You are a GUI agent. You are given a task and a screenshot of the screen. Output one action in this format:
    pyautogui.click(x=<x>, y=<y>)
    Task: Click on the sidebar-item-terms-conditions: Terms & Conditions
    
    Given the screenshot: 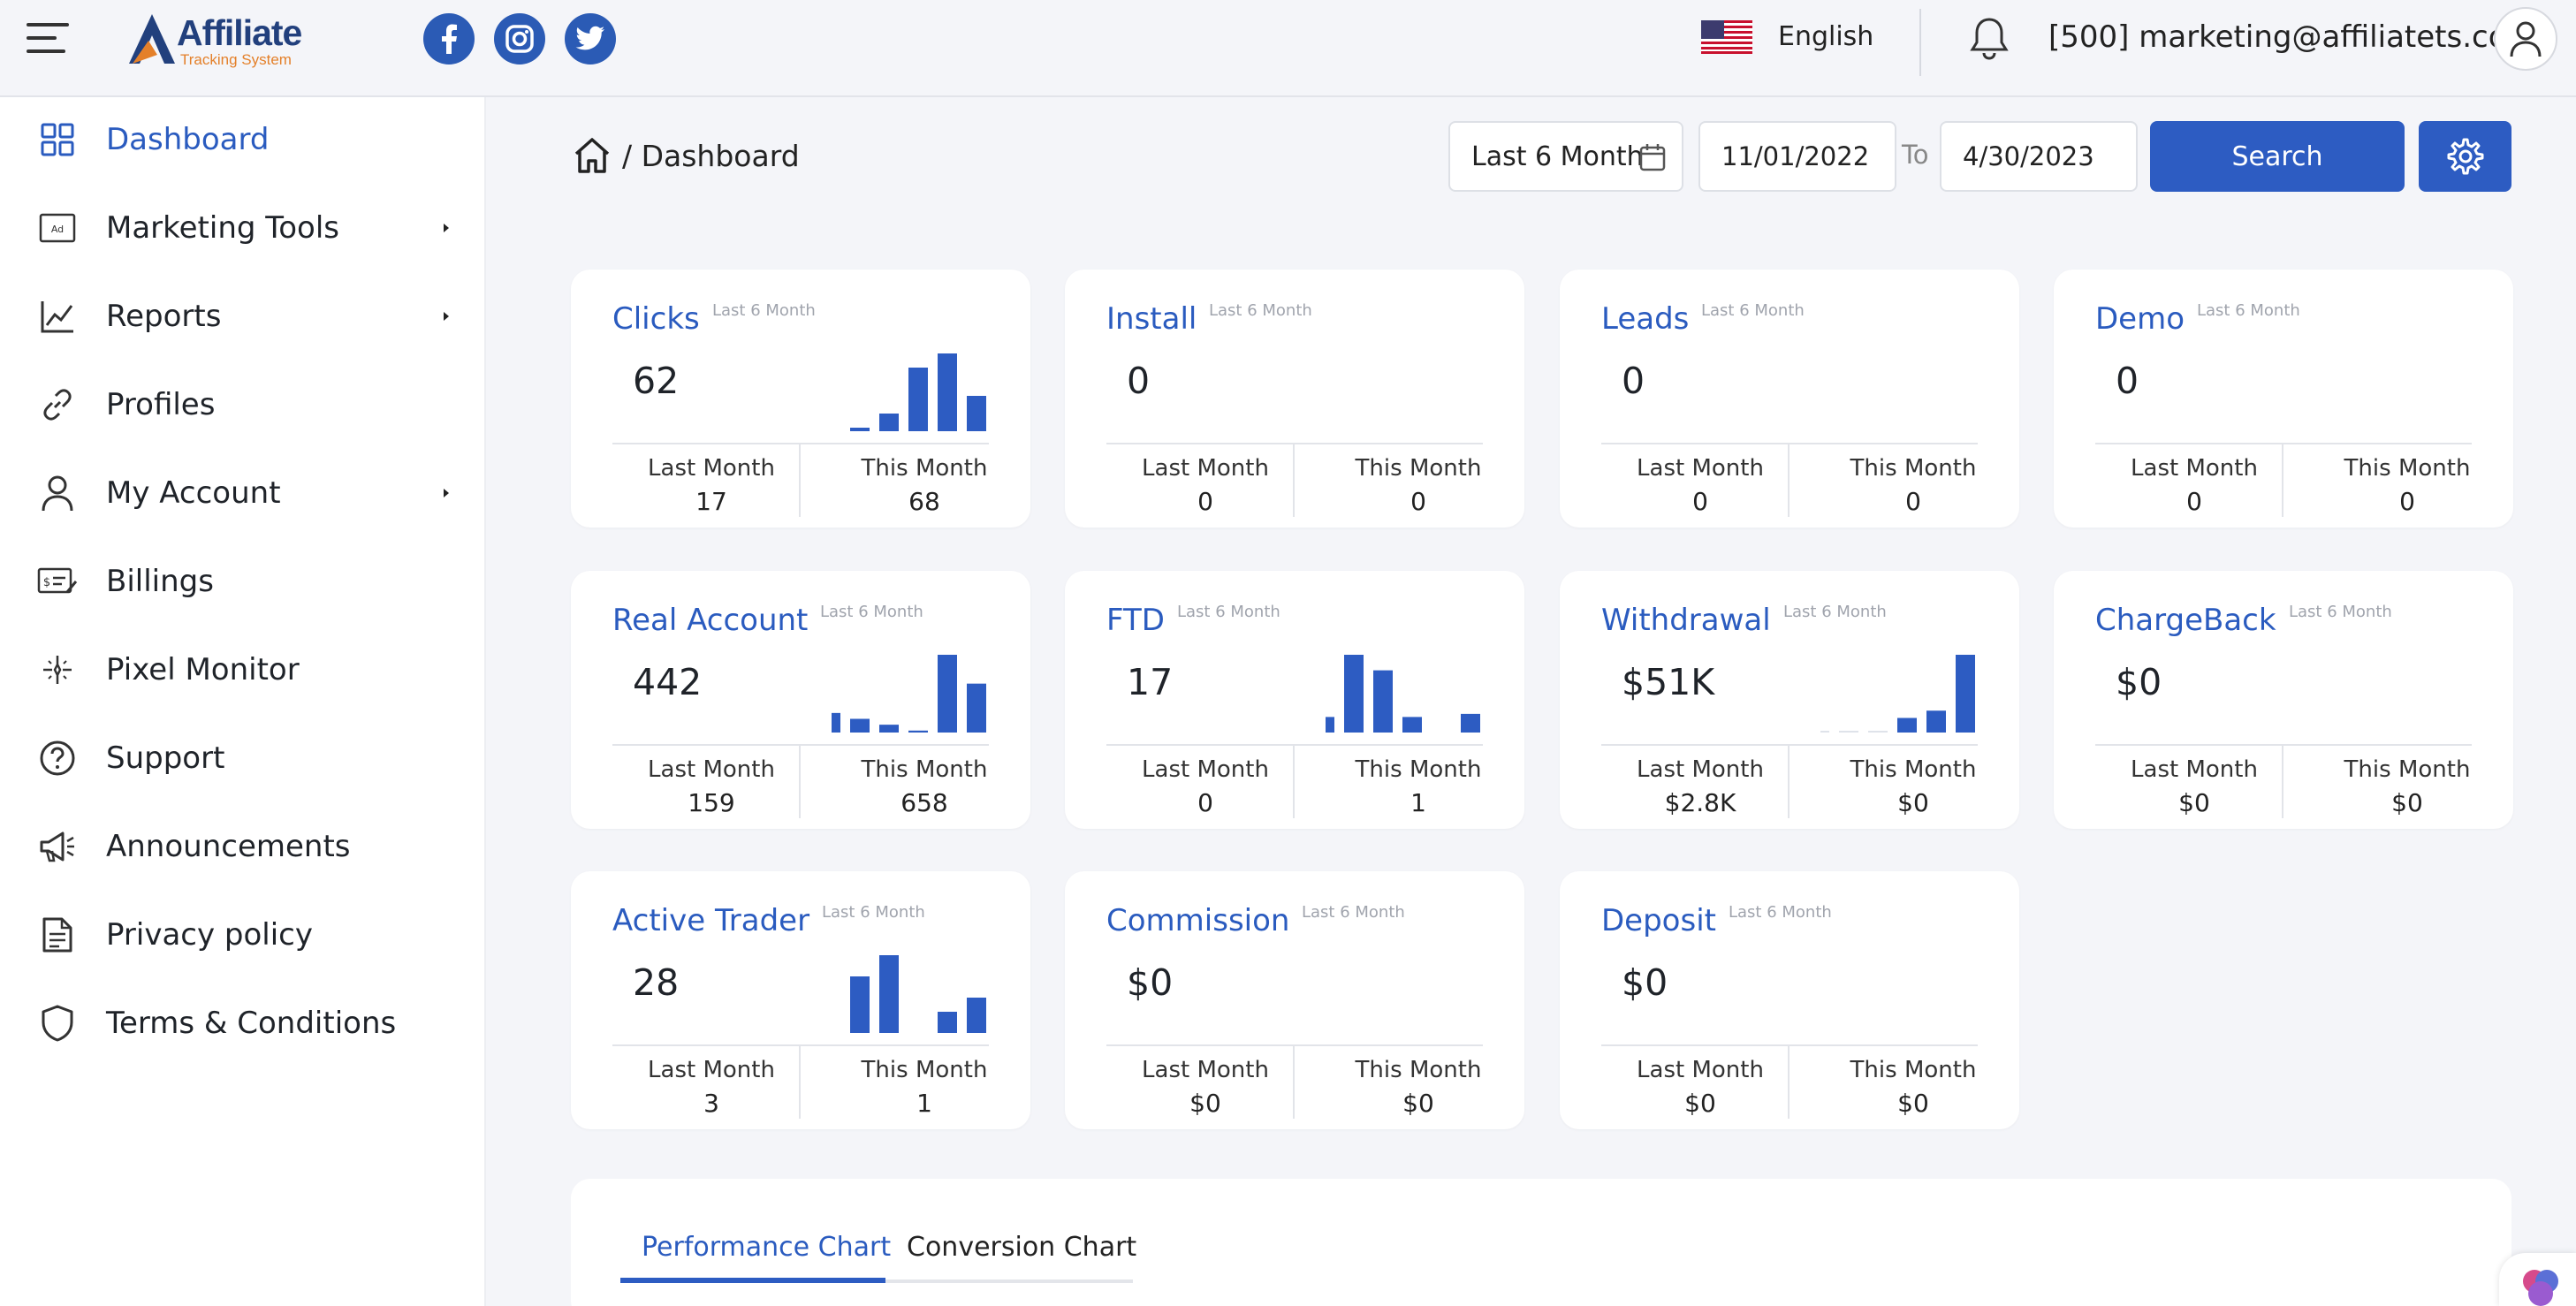 What is the action you would take?
    pyautogui.click(x=243, y=1023)
    